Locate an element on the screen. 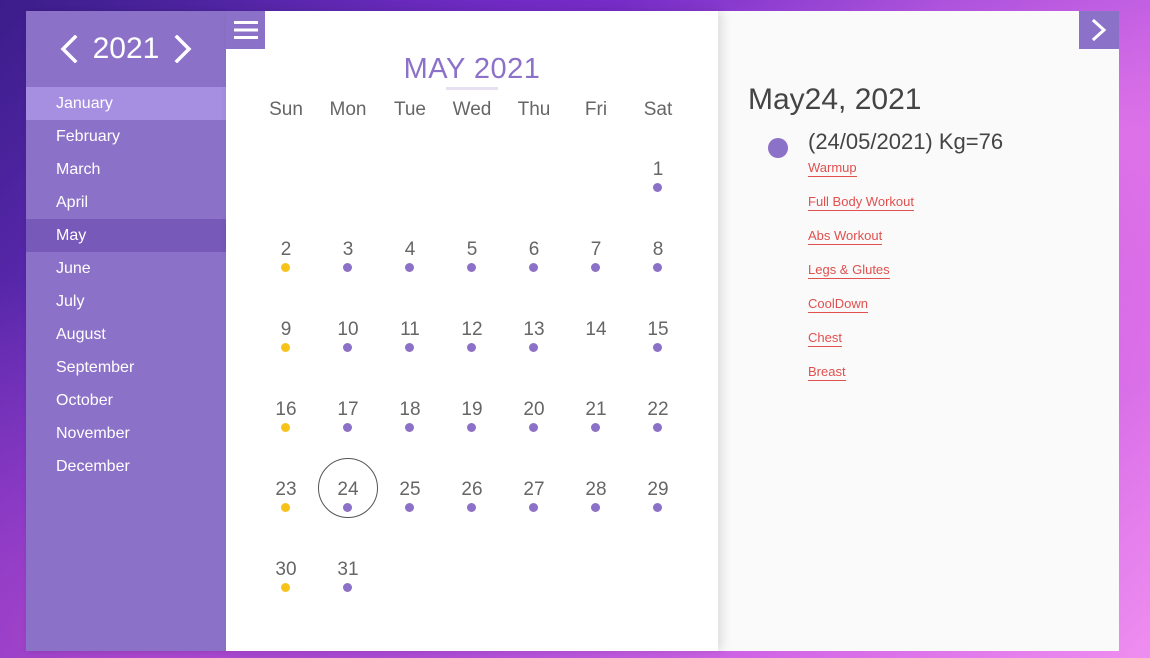 The height and width of the screenshot is (658, 1150). selected-date-title: May24, 2021 is located at coordinates (835, 99).